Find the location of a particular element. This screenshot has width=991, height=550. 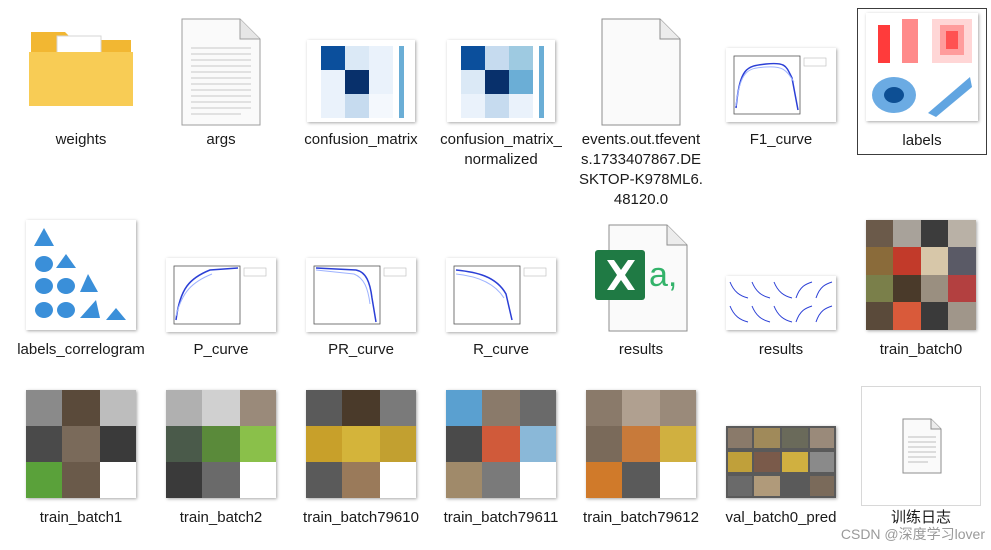

file-tile-training-log: 训练日志 is located at coordinates (921, 461).